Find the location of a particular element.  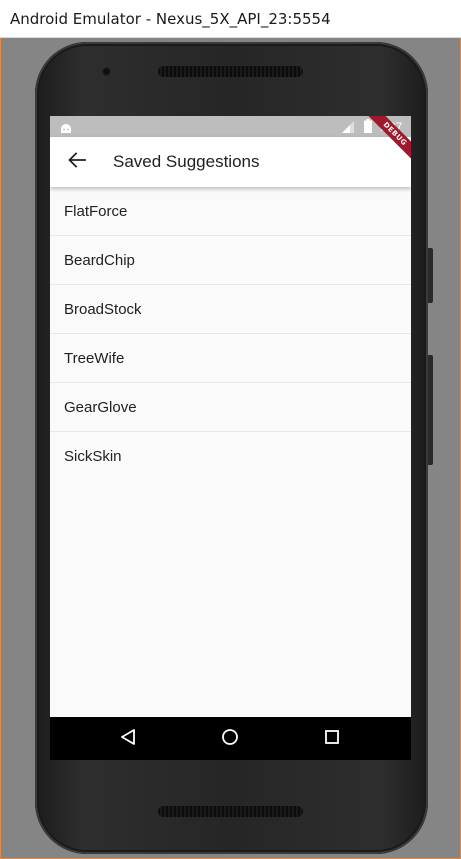

nav-home-button is located at coordinates (230, 739).